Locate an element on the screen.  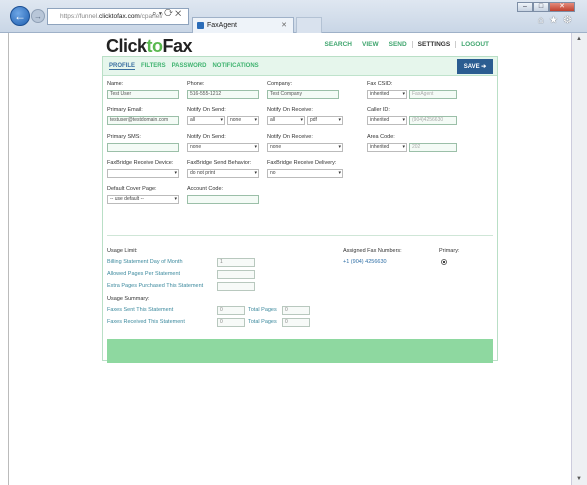
allowed-pages-input is located at coordinates (236, 274).